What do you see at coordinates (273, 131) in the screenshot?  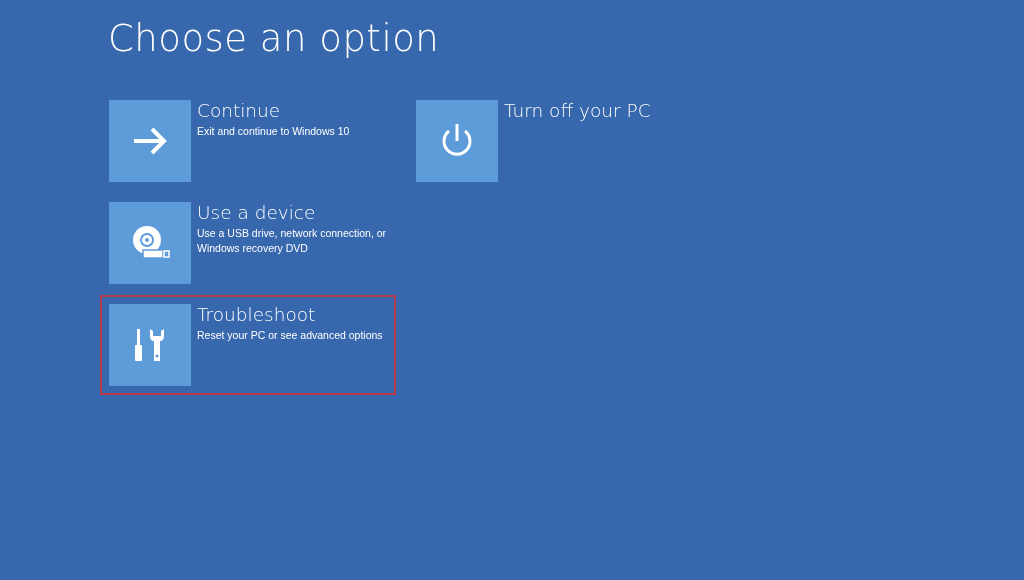 I see `option-description: Exit and continue to Windows 10` at bounding box center [273, 131].